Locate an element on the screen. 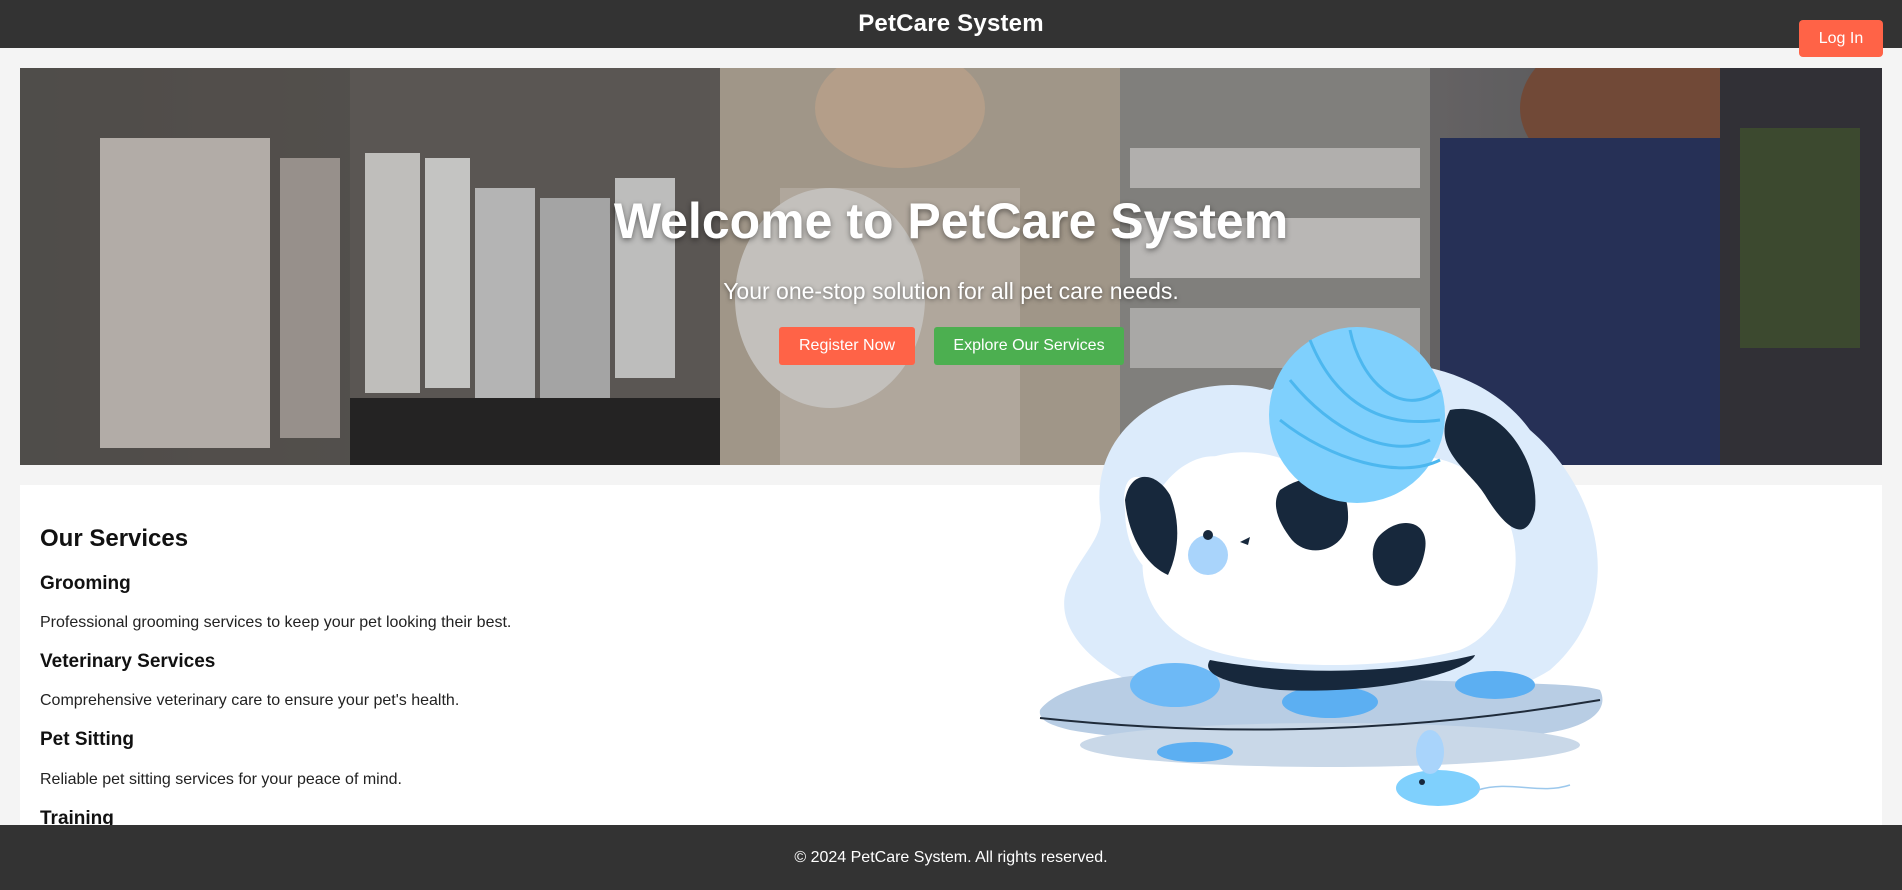 The height and width of the screenshot is (890, 1902). service-title-veterinary: Veterinary Services is located at coordinates (128, 661).